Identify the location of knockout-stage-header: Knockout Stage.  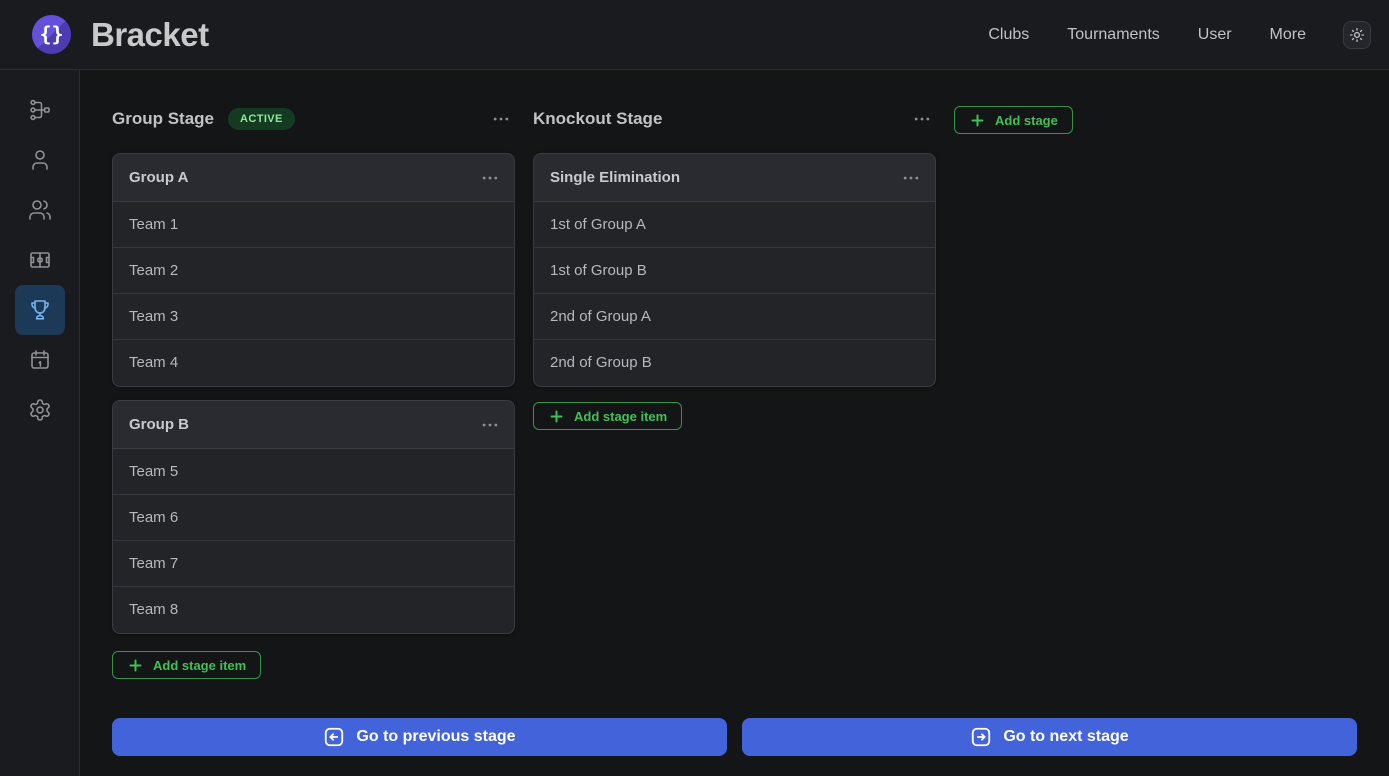
(734, 119).